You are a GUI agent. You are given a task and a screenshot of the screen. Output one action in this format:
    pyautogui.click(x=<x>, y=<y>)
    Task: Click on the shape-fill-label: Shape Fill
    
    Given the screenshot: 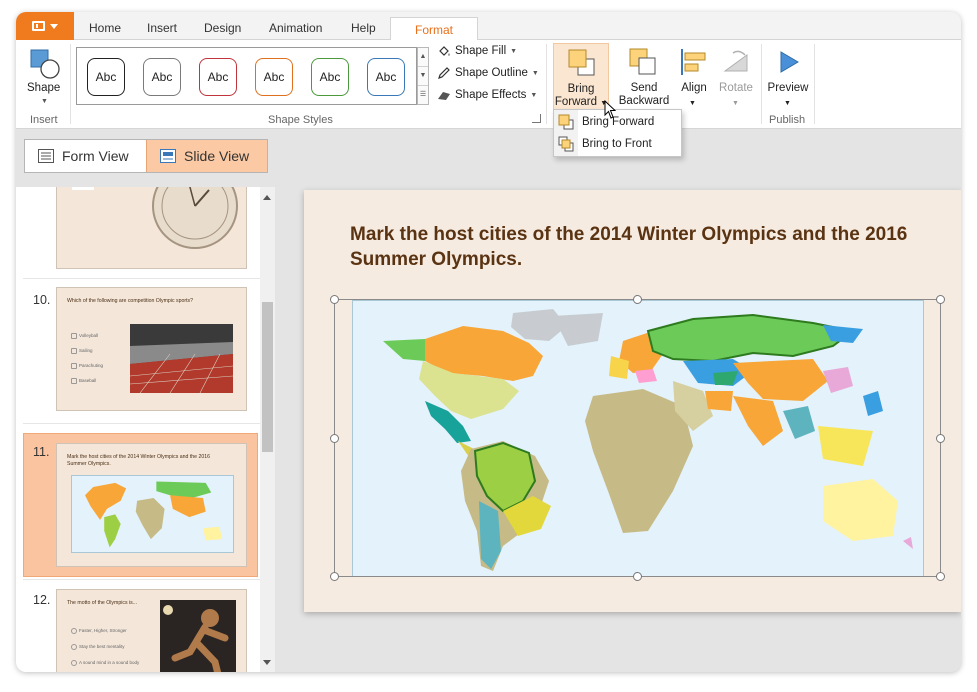 What is the action you would take?
    pyautogui.click(x=481, y=51)
    